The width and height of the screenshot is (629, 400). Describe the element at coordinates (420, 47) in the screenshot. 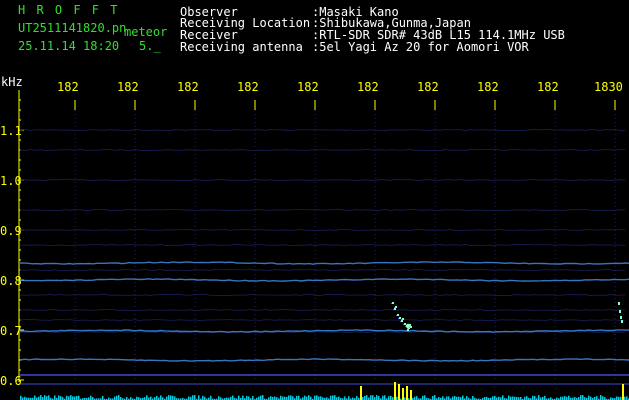

I see `info-value-antenna: :5el Yagi Az 20 for Aomori VOR` at that location.